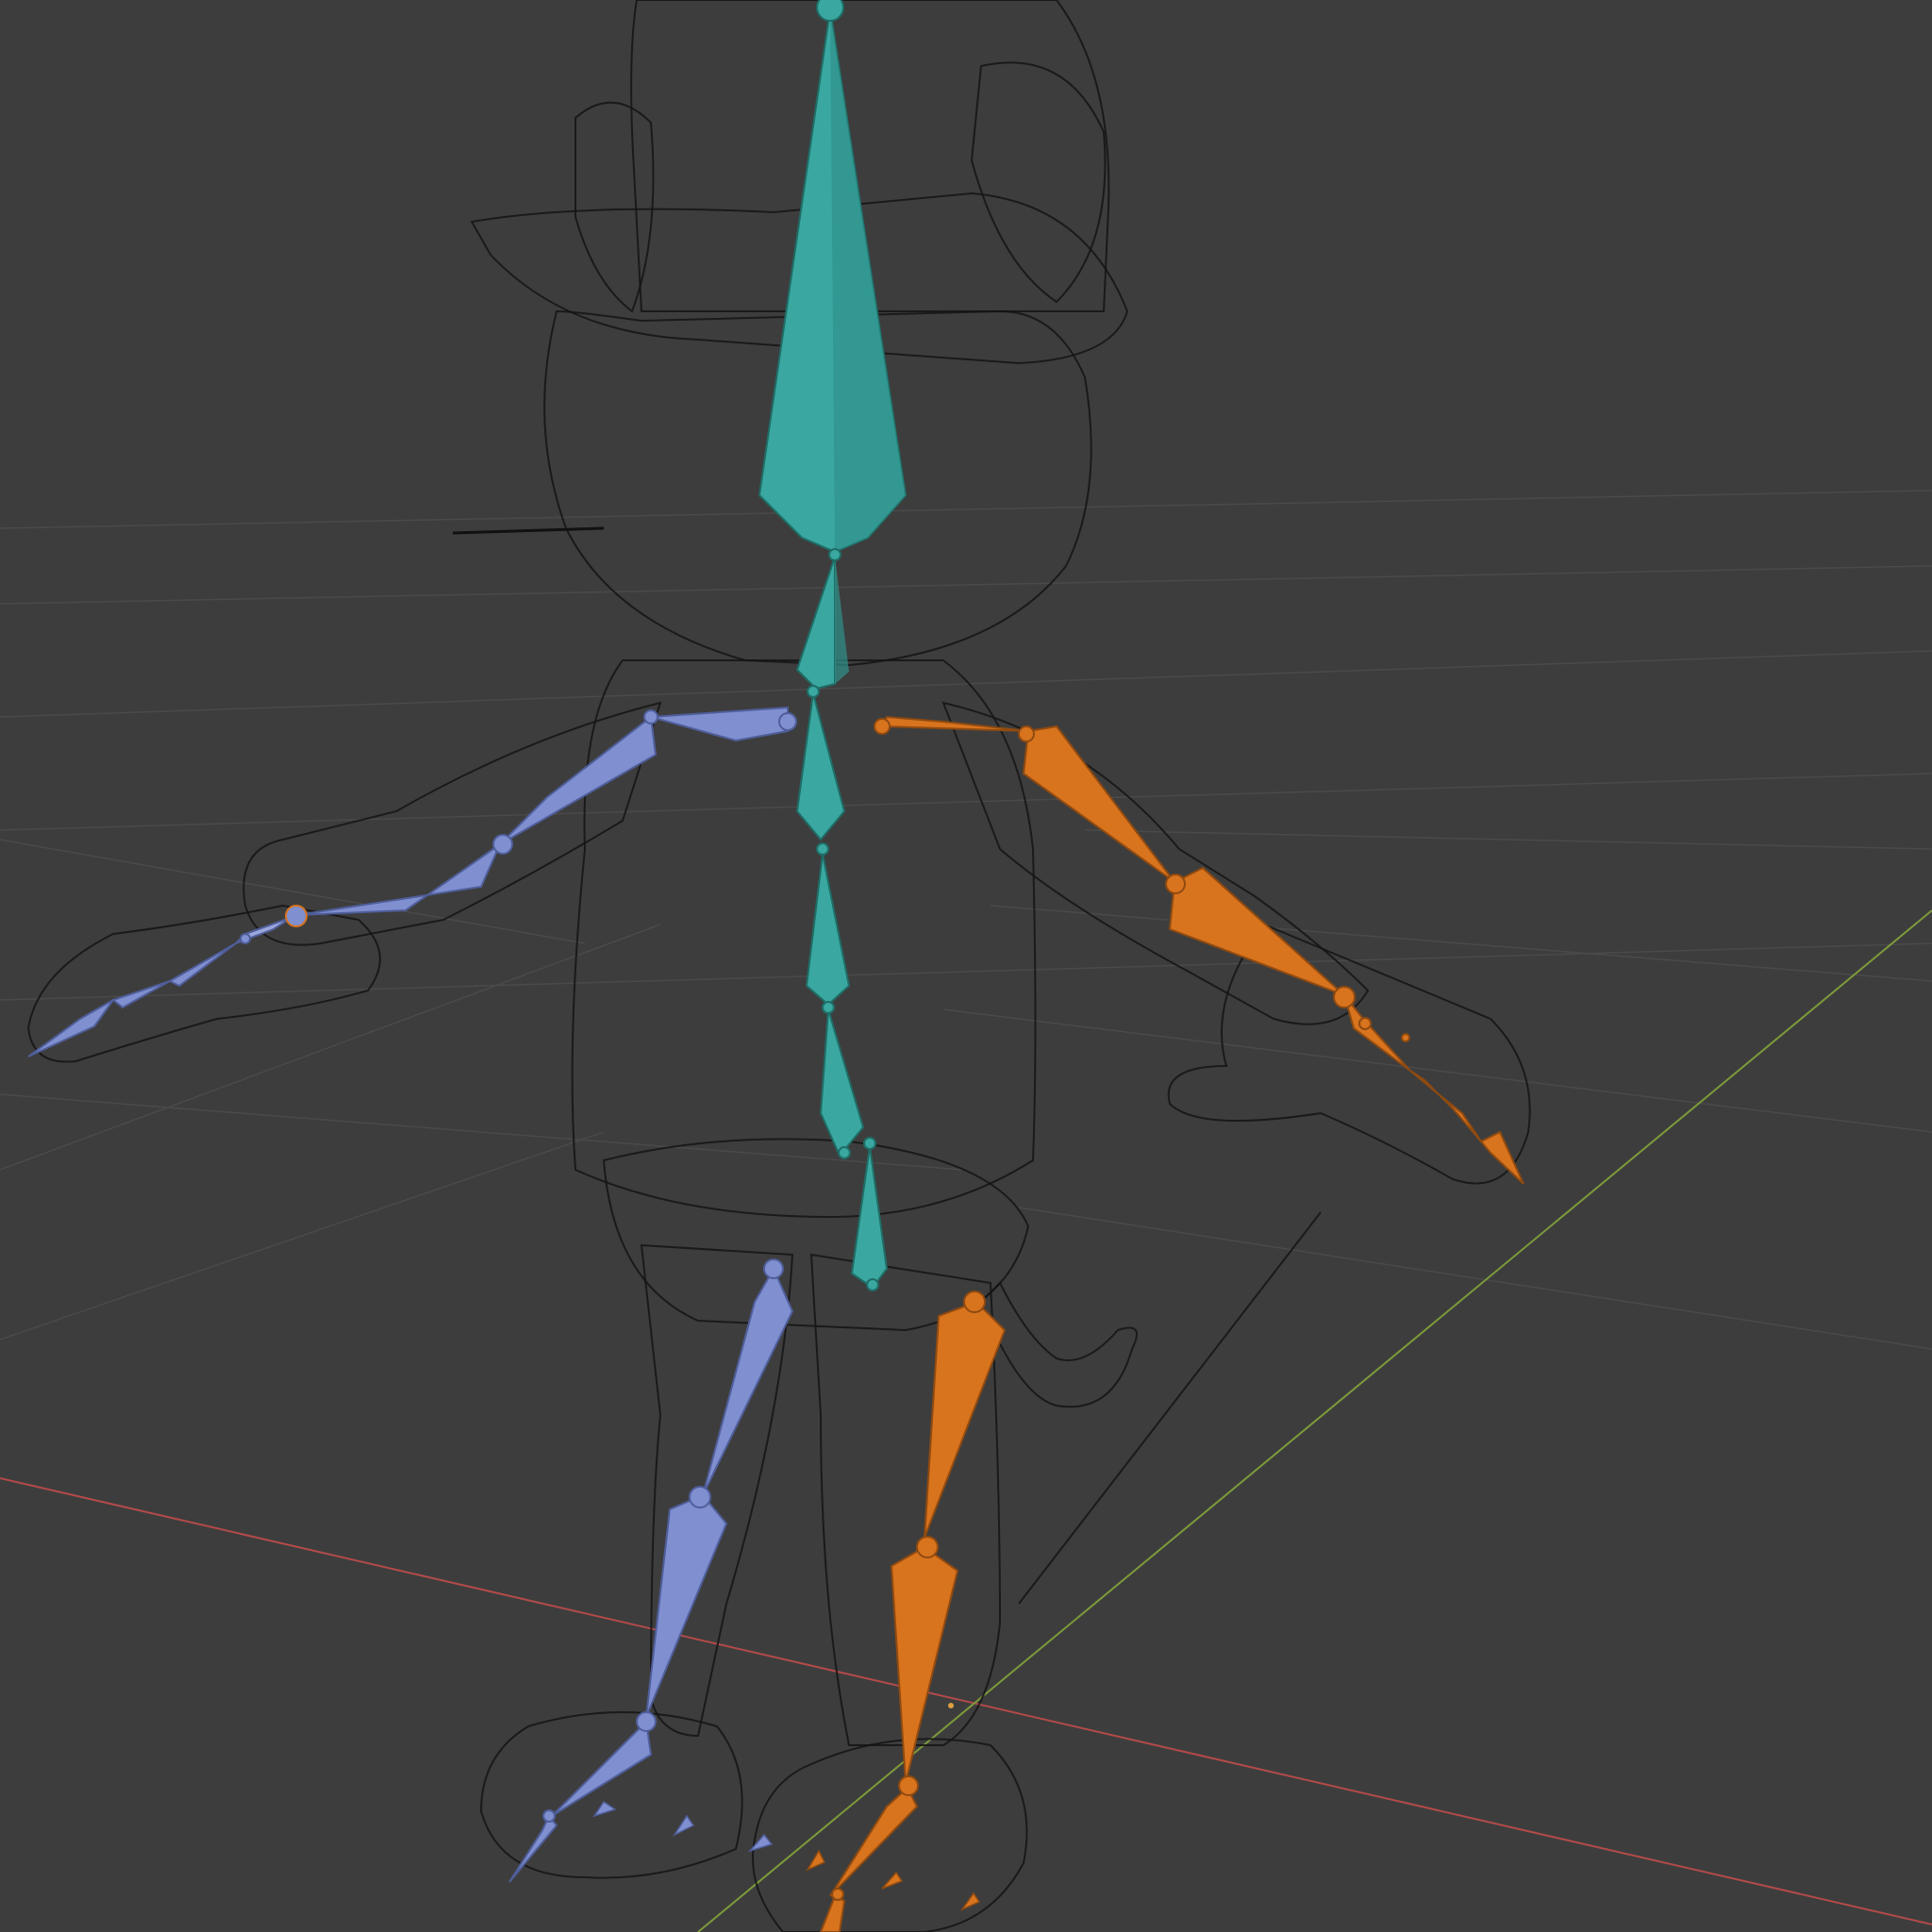 The height and width of the screenshot is (1932, 1932). What do you see at coordinates (870, 1143) in the screenshot?
I see `joint-pelvis-top` at bounding box center [870, 1143].